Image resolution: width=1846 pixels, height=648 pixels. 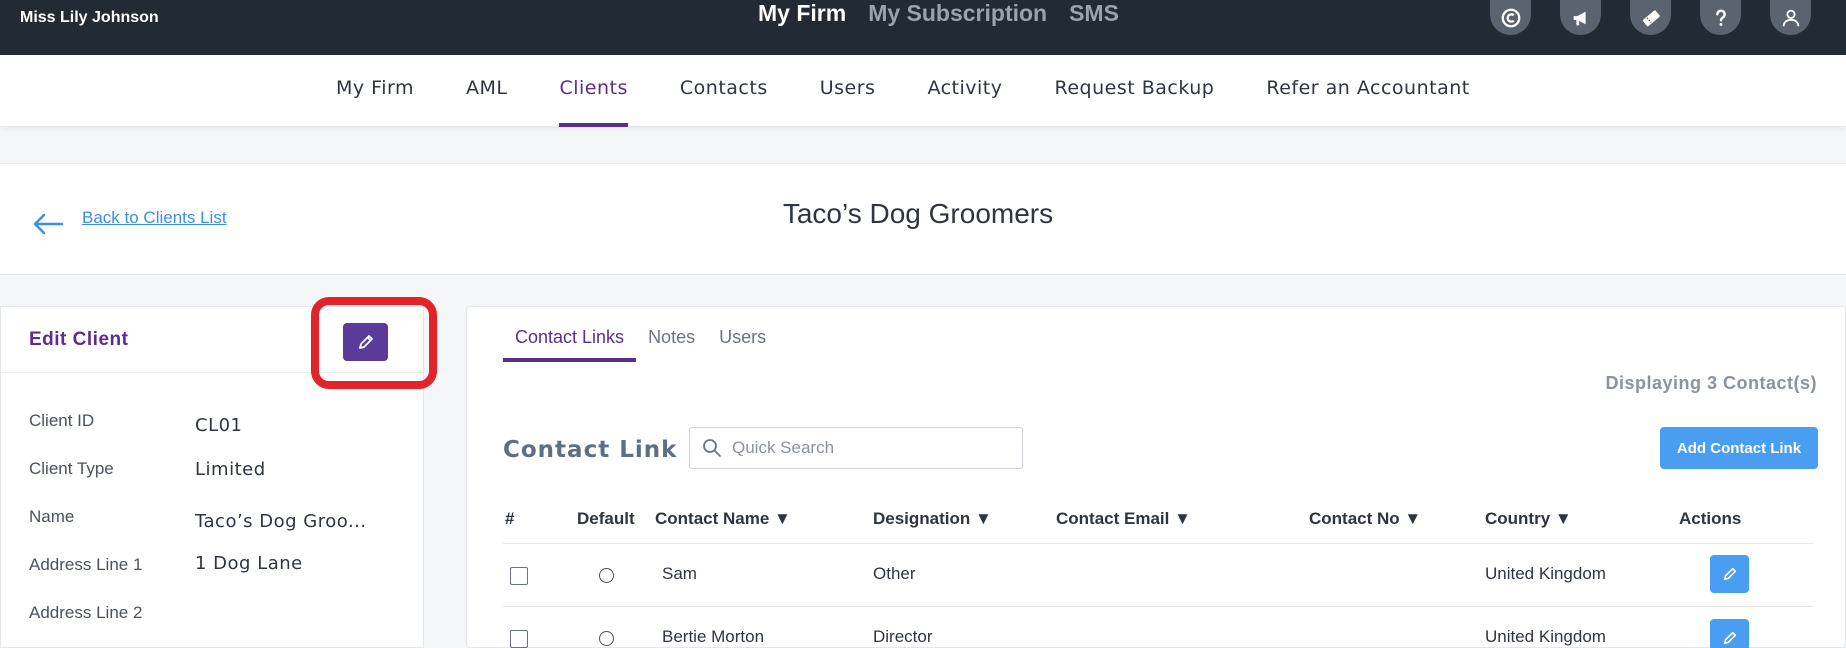 What do you see at coordinates (1580, 17) in the screenshot?
I see `megaphone-icon` at bounding box center [1580, 17].